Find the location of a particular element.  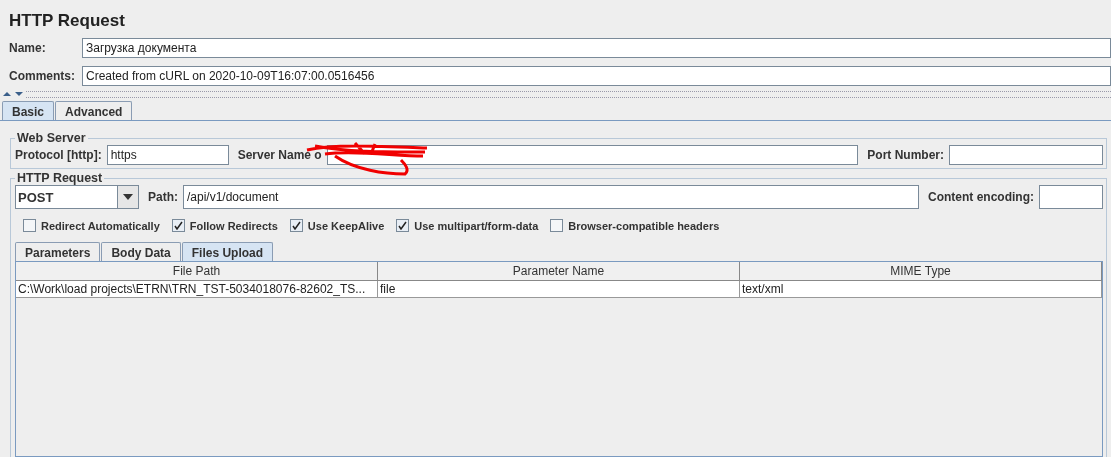

port-number-field is located at coordinates (1026, 155).